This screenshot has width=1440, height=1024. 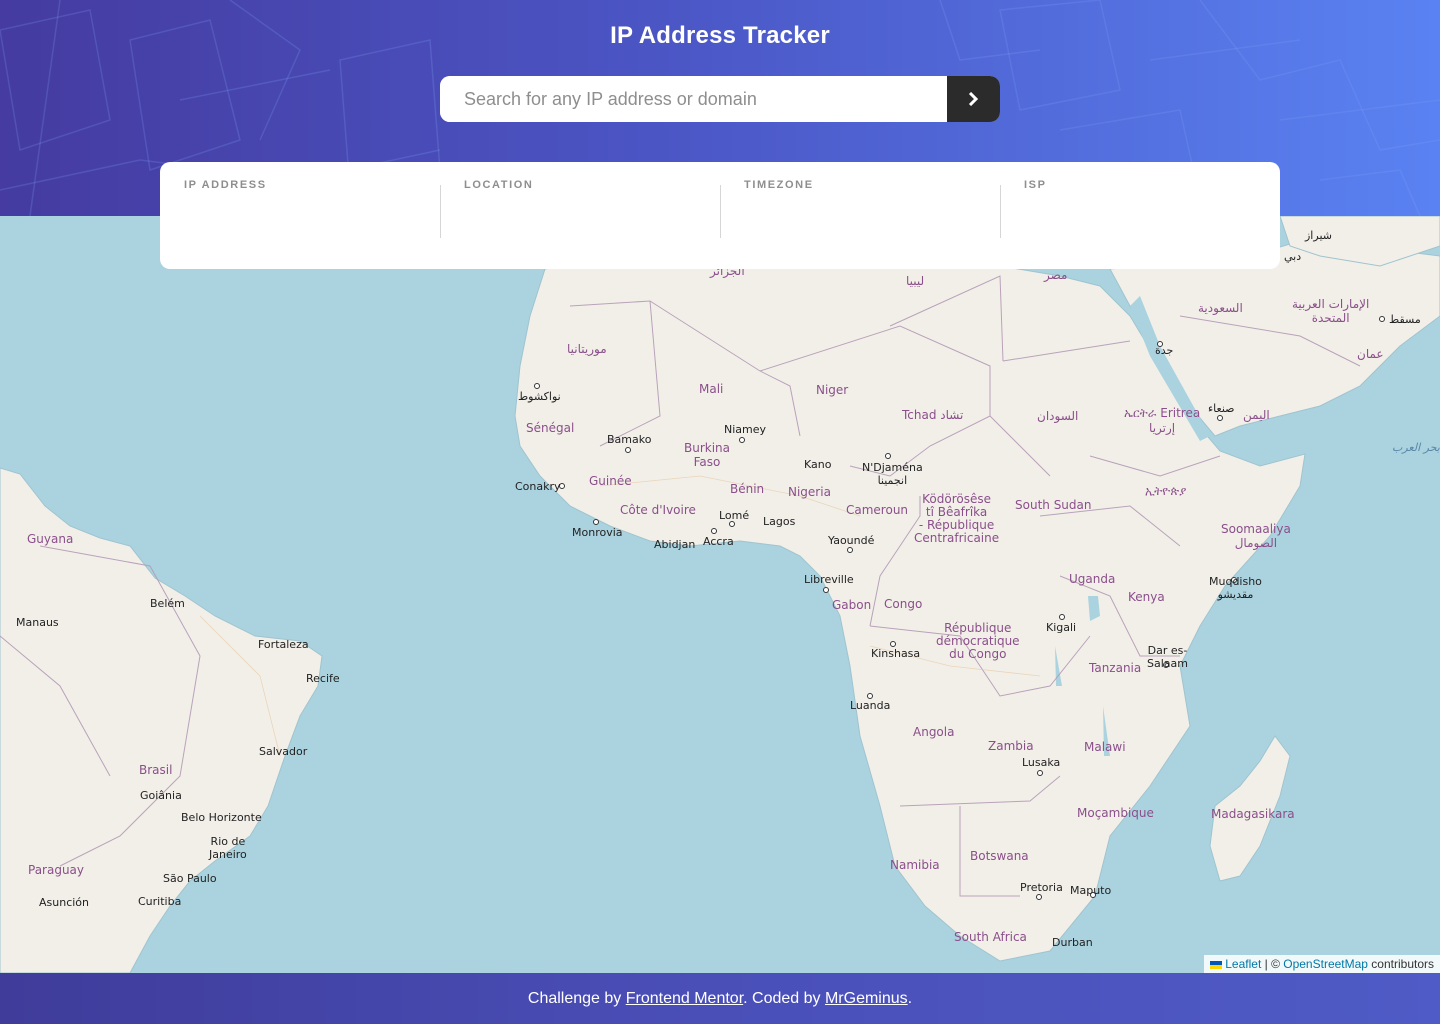 What do you see at coordinates (64, 902) in the screenshot?
I see `map-label-asuncion: Asunción` at bounding box center [64, 902].